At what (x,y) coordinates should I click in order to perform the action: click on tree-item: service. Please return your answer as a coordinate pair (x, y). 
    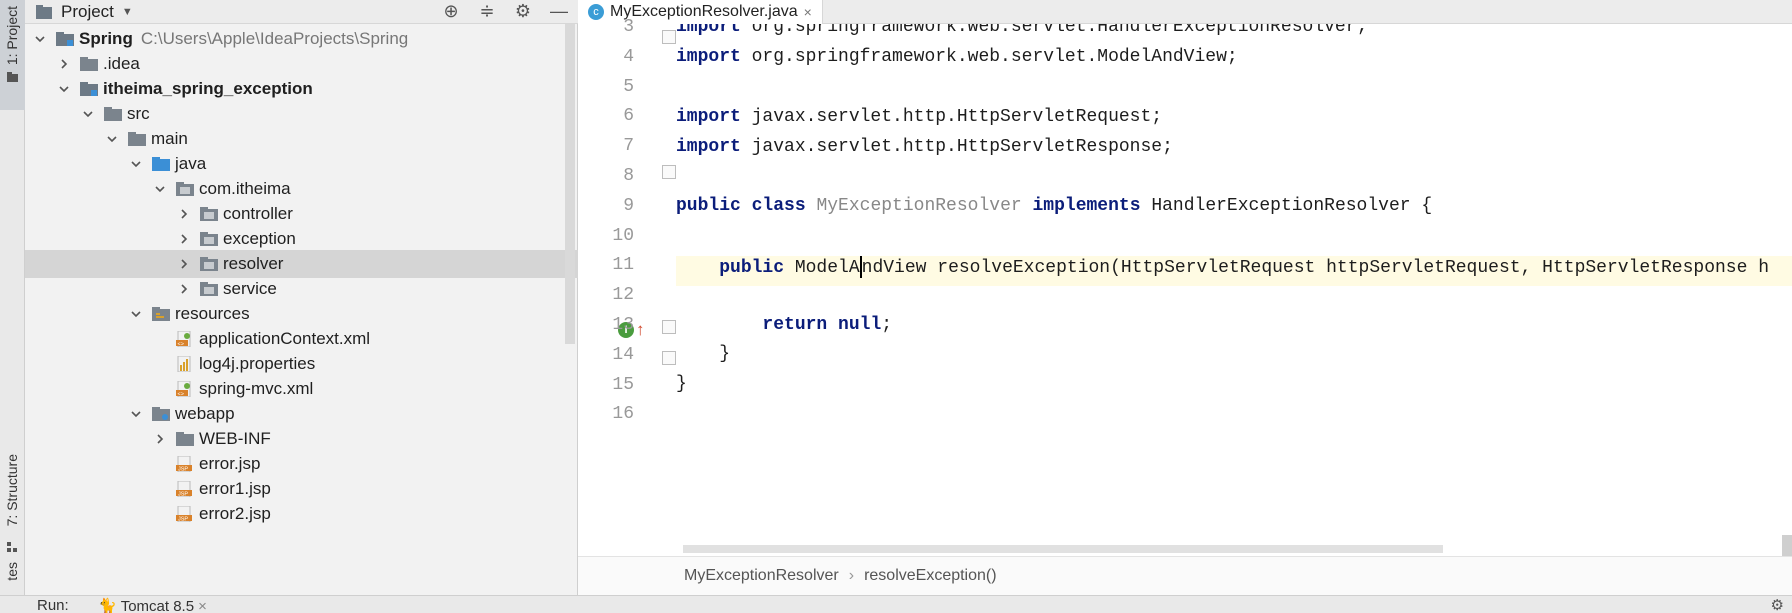
    Looking at the image, I should click on (301, 289).